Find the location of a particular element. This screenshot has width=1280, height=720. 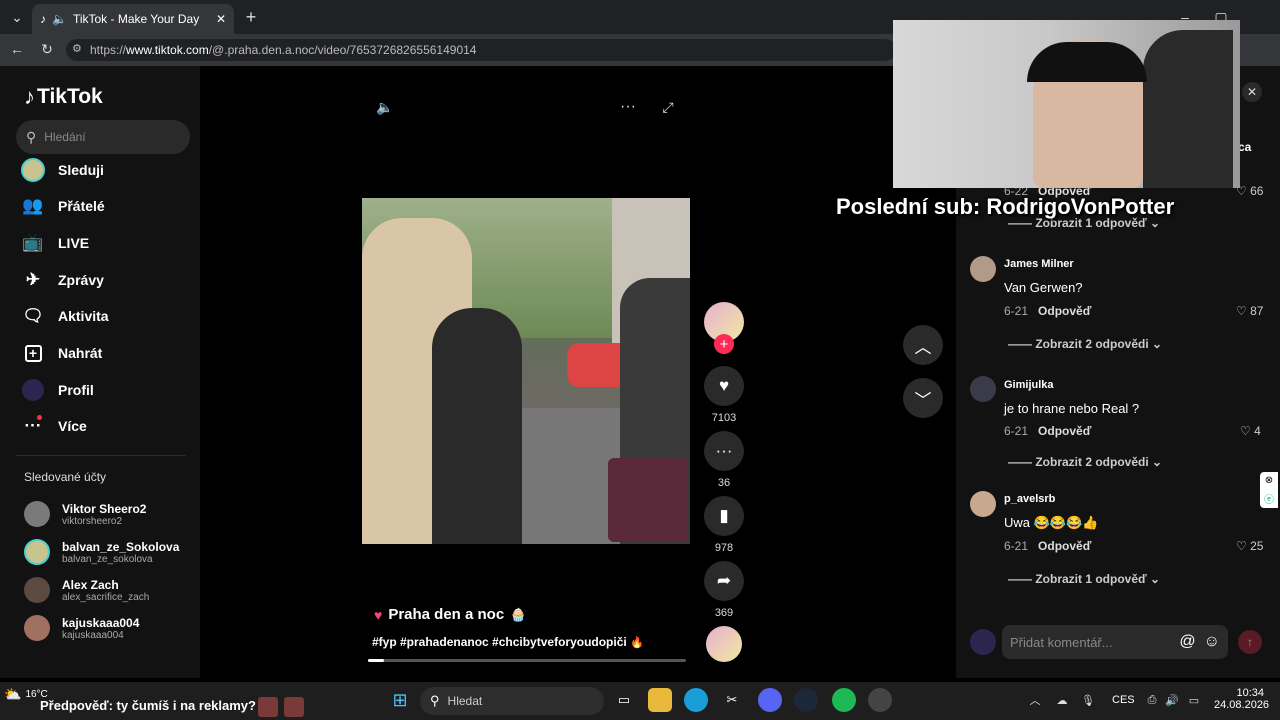

windows-start-icon: ⊞ is located at coordinates (400, 700).